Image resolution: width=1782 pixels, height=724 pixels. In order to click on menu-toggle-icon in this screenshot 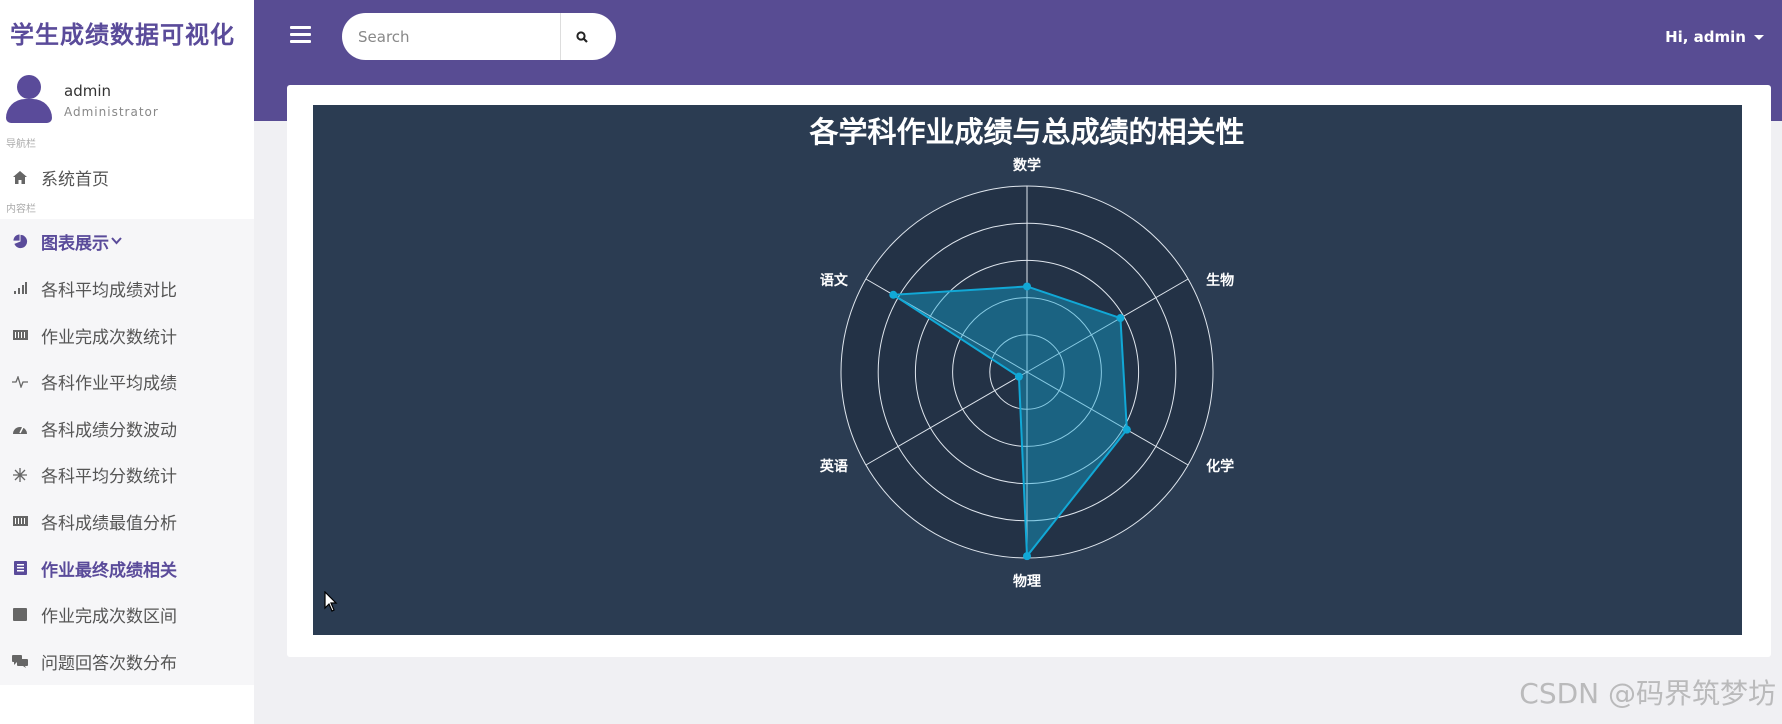, I will do `click(300, 34)`.